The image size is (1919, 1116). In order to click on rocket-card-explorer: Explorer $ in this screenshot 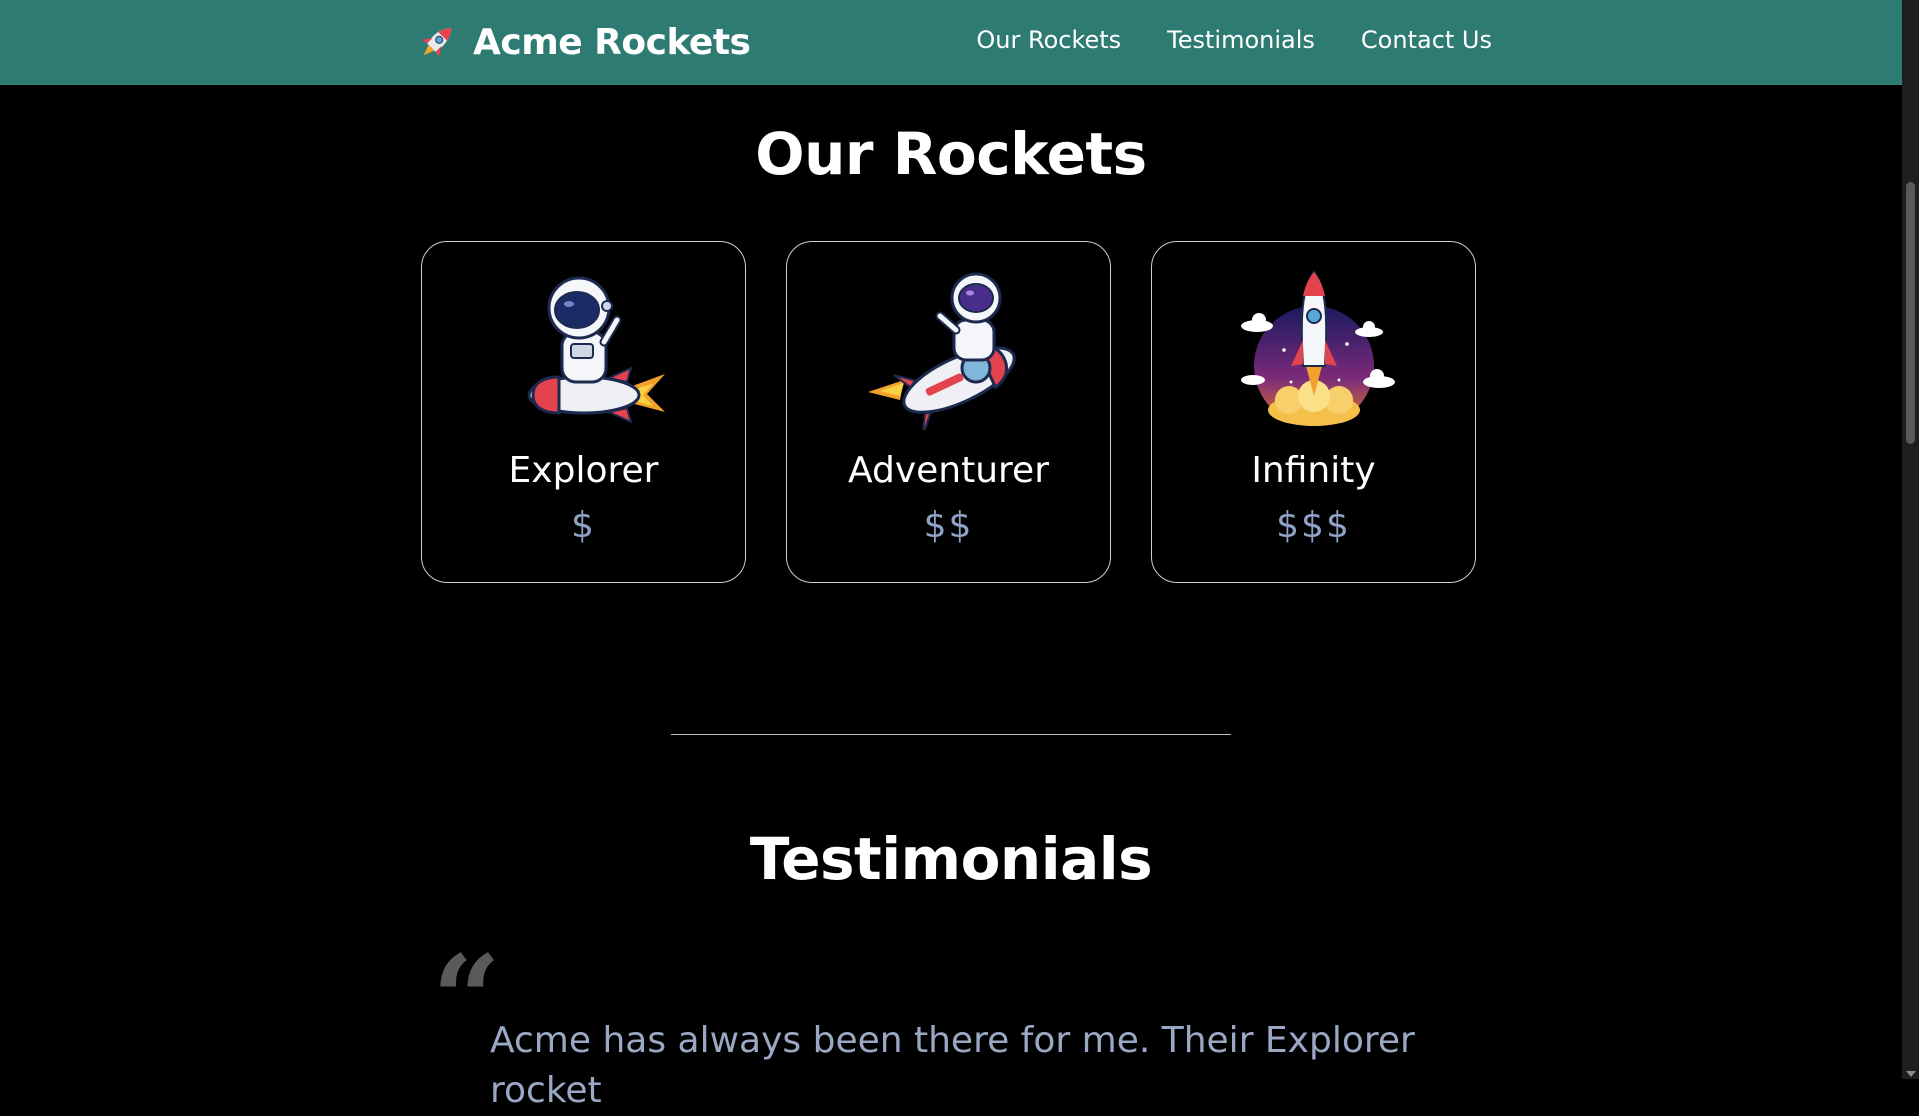, I will do `click(583, 412)`.